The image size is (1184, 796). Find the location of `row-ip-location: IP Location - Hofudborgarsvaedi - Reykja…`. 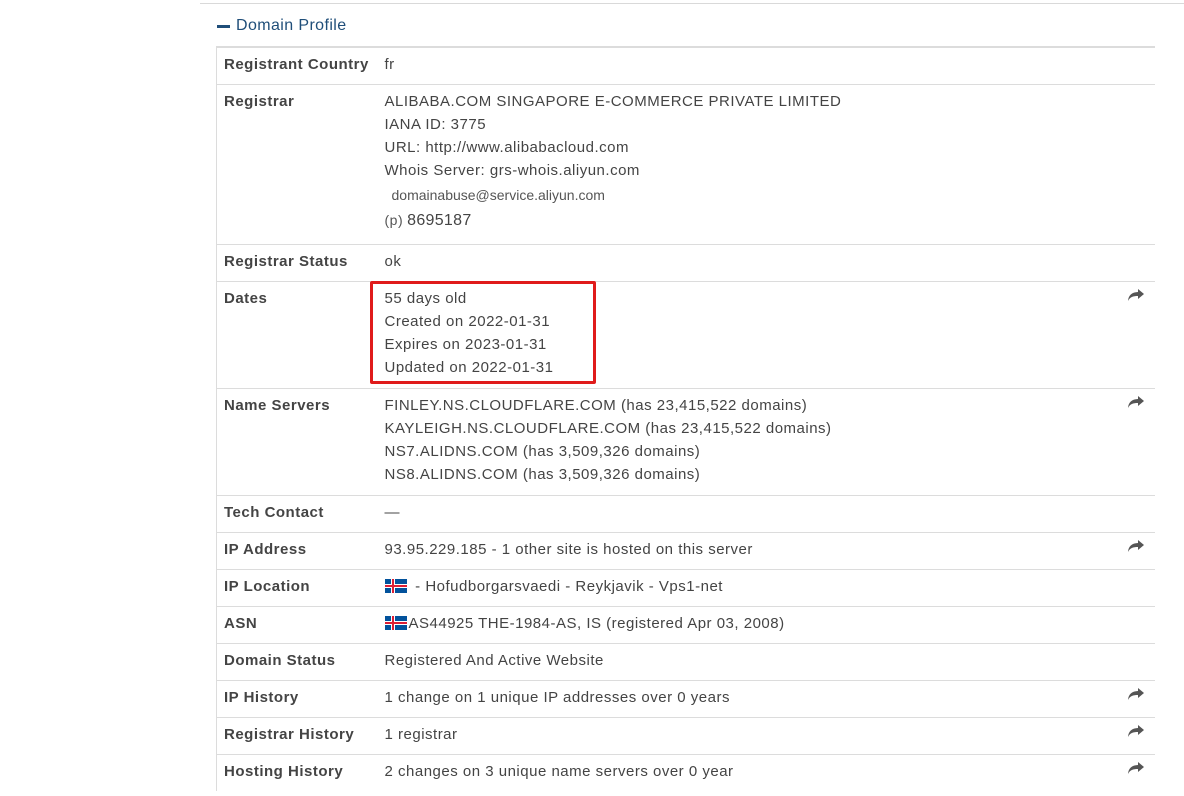

row-ip-location: IP Location - Hofudborgarsvaedi - Reykja… is located at coordinates (685, 587).